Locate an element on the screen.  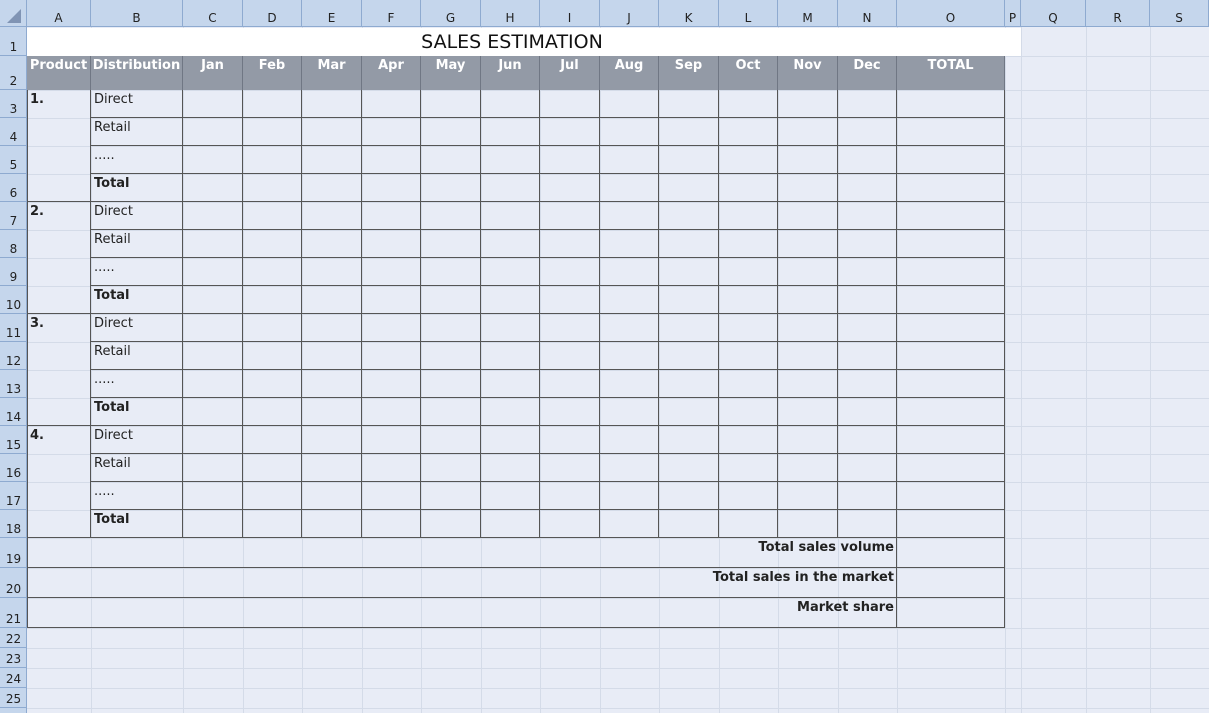
row-header-14: 14 is located at coordinates (13, 412).